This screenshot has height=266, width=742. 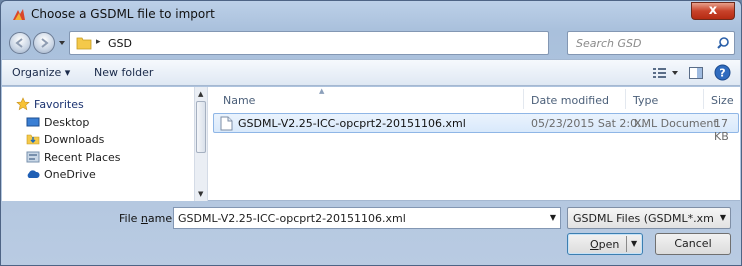 I want to click on nav-onedrive-label: OneDrive, so click(x=70, y=174).